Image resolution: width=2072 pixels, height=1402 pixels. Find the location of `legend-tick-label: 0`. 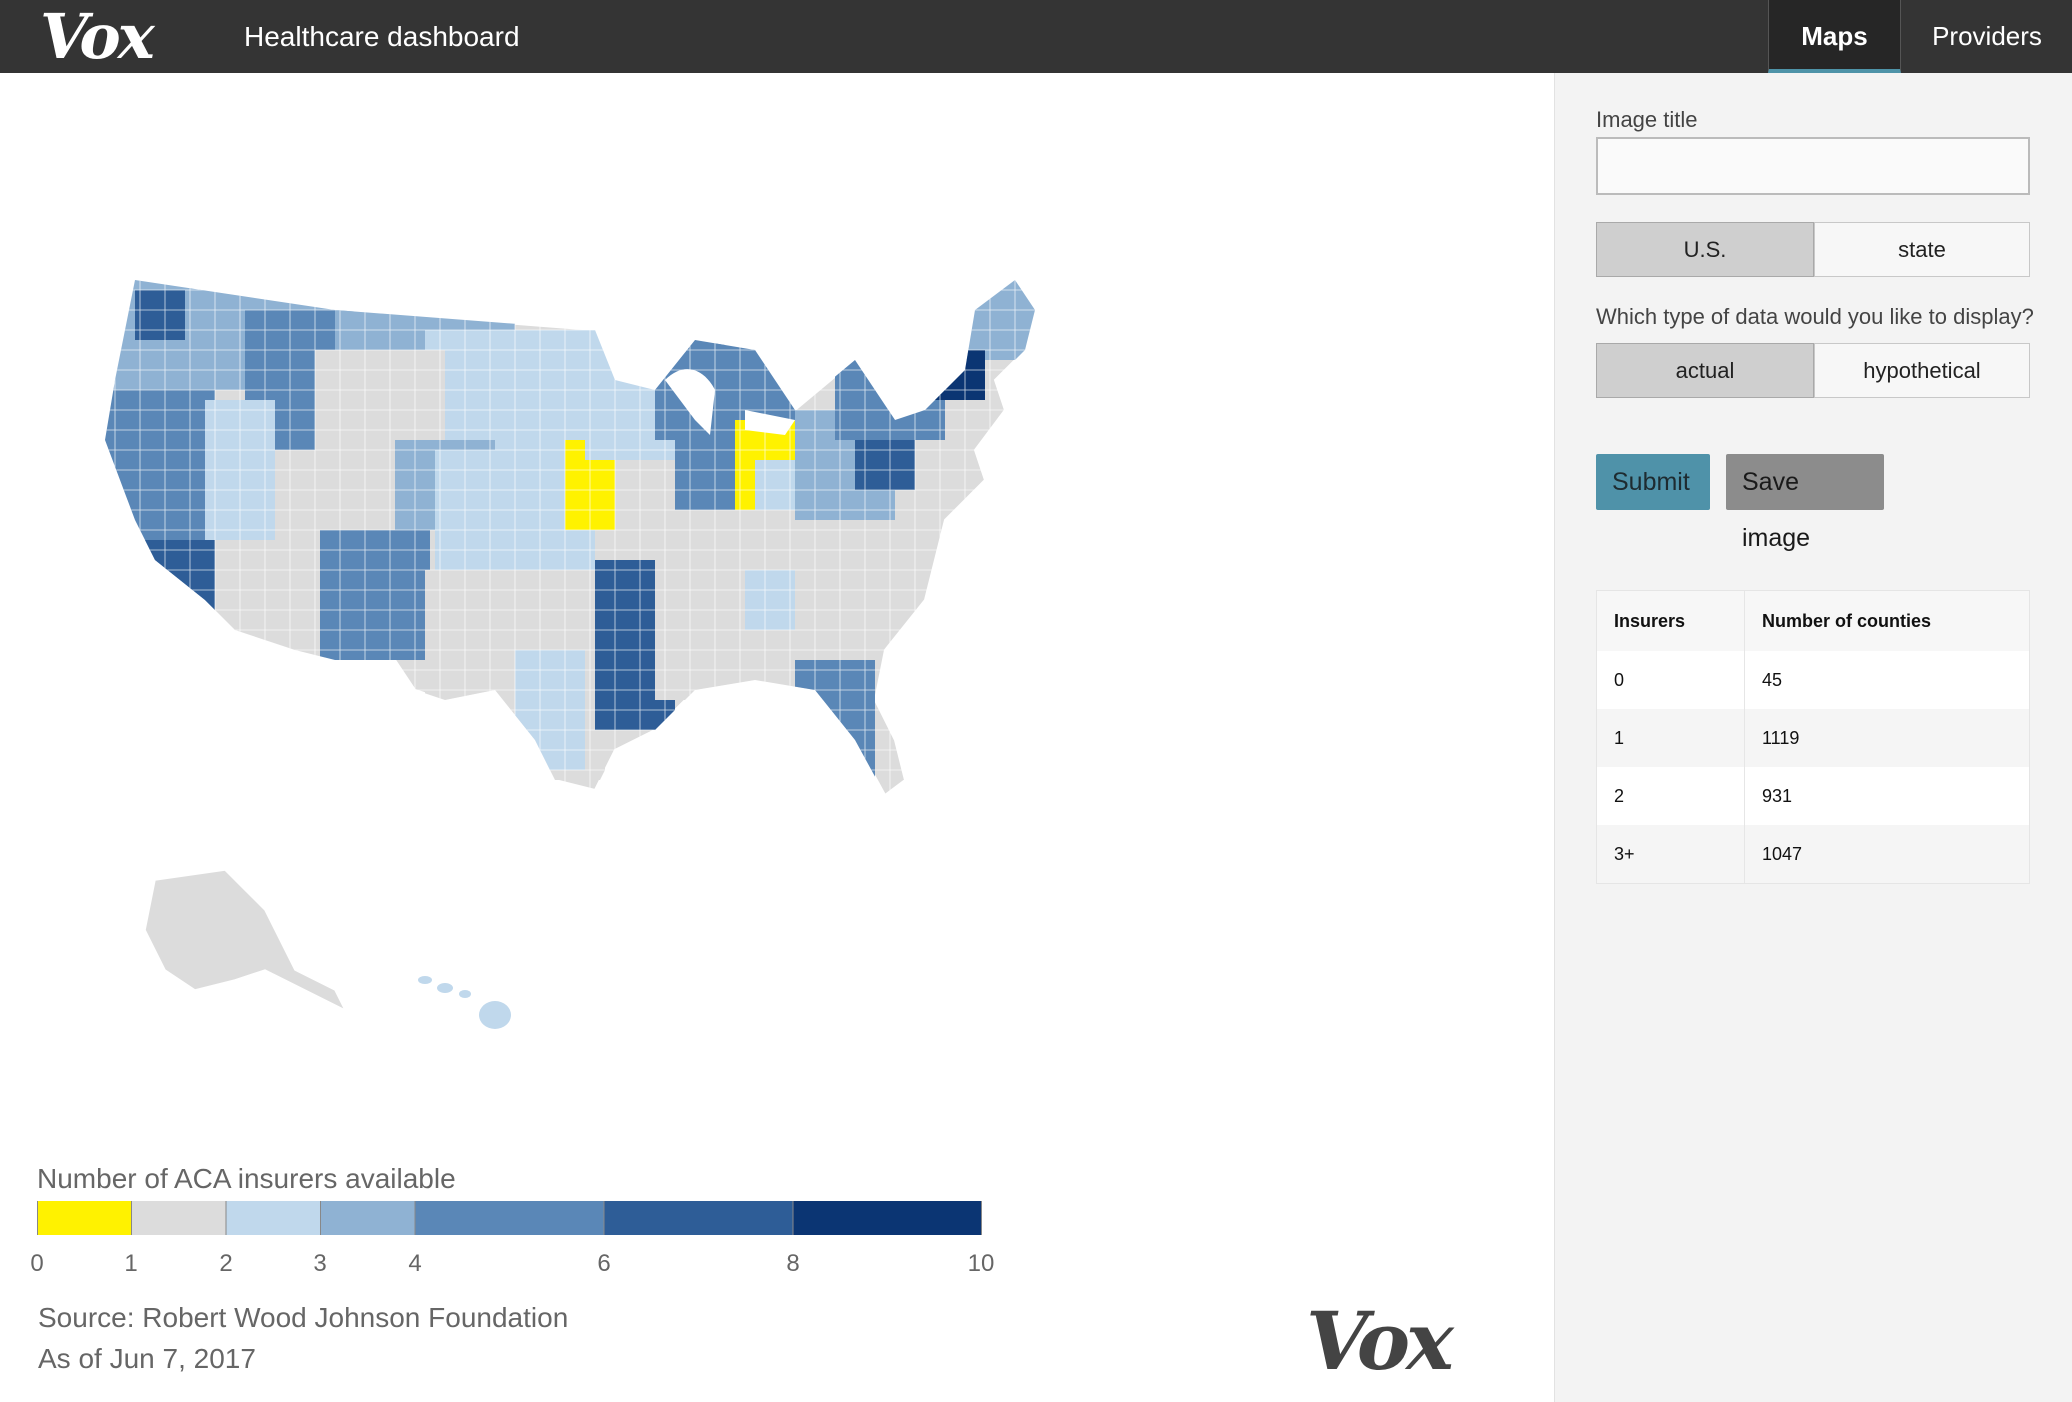

legend-tick-label: 0 is located at coordinates (37, 1263).